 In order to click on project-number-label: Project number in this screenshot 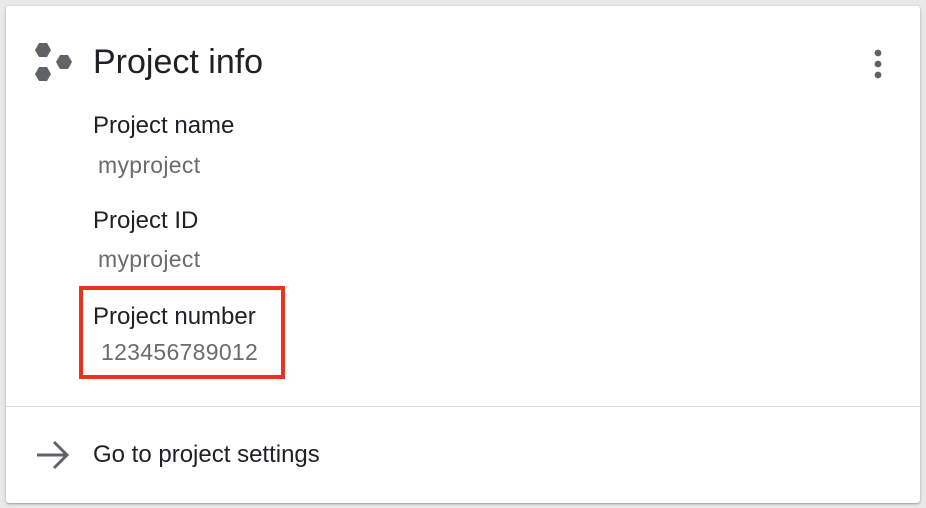, I will do `click(174, 316)`.